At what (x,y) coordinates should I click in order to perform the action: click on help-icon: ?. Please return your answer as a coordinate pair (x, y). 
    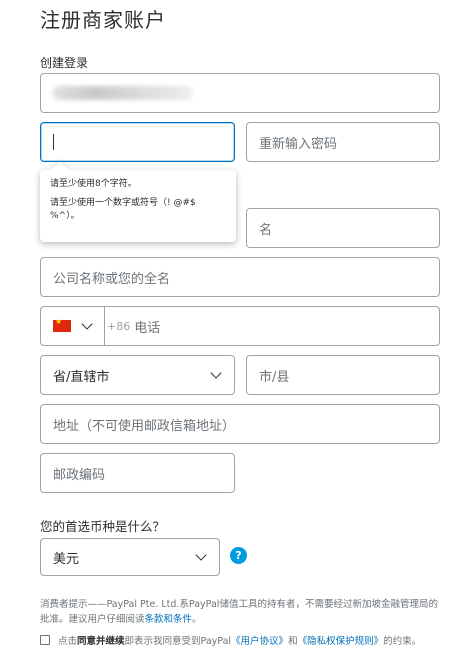
    Looking at the image, I should click on (238, 555).